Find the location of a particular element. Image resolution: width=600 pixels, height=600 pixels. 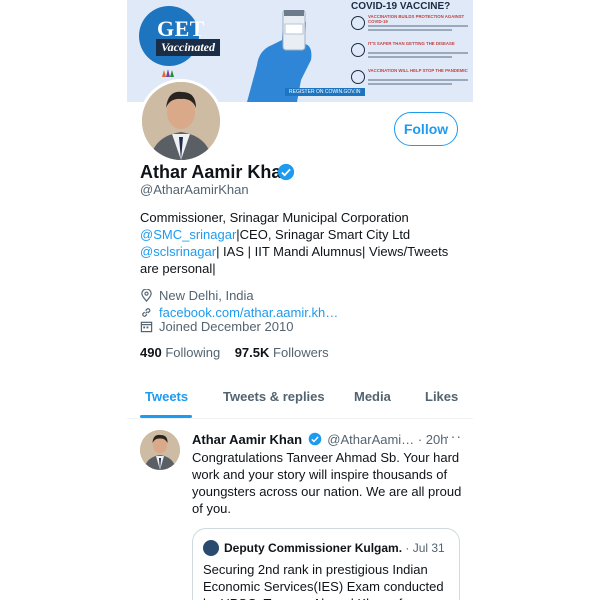

profile-location: New Delhi, India is located at coordinates (197, 295).